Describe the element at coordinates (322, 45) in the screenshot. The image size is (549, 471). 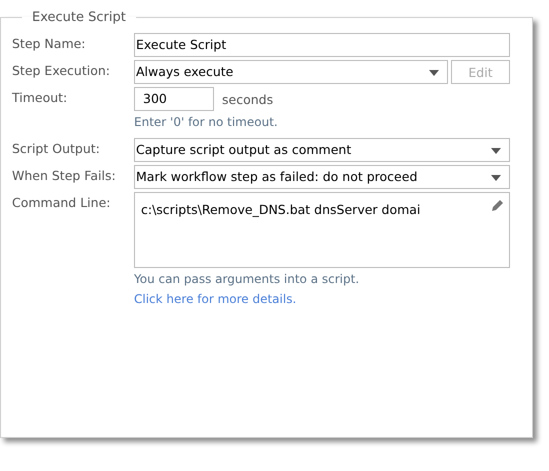
I see `text-field: Execute Script` at that location.